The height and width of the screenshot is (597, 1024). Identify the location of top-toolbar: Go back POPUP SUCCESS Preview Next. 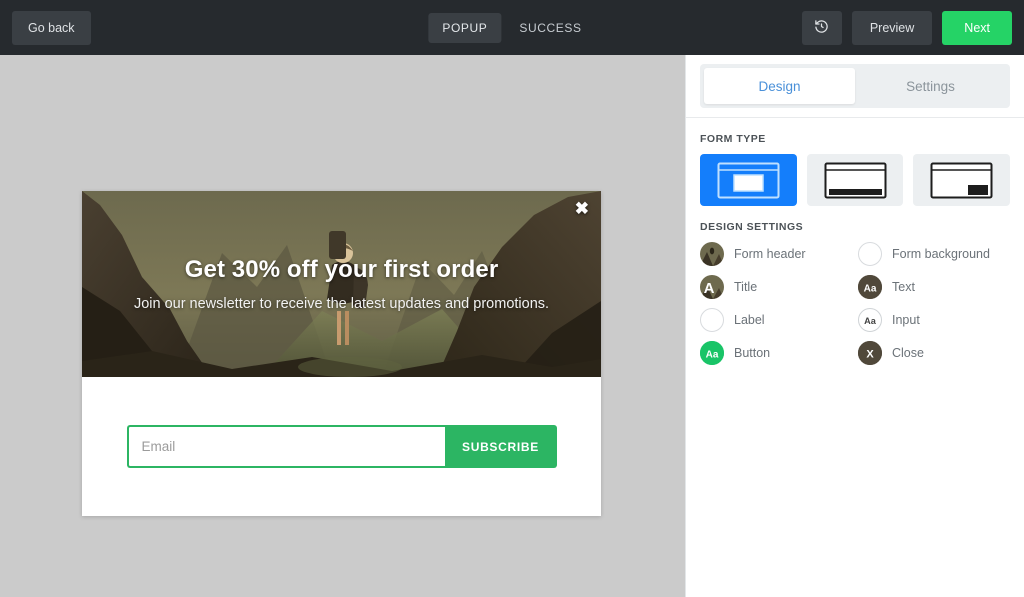
(512, 27).